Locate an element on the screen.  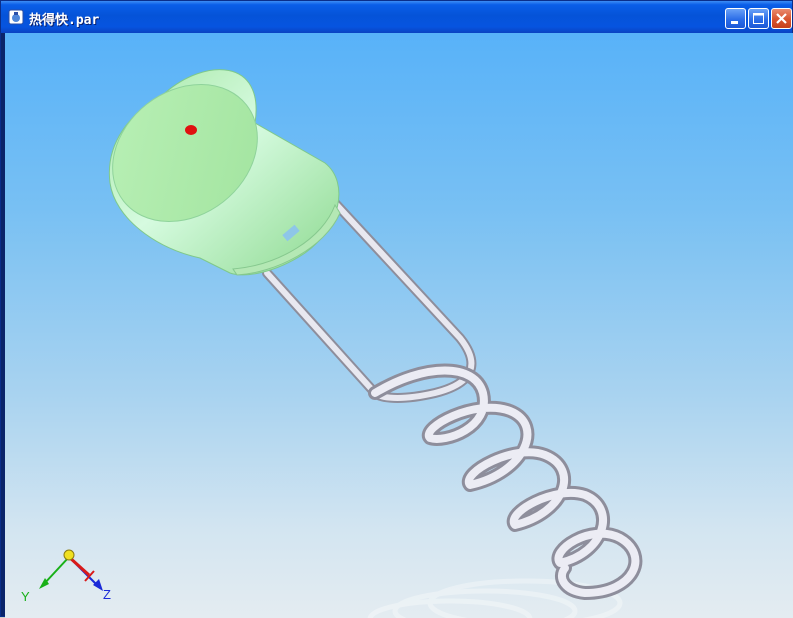
axis-triad: Y Z is located at coordinates (66, 576).